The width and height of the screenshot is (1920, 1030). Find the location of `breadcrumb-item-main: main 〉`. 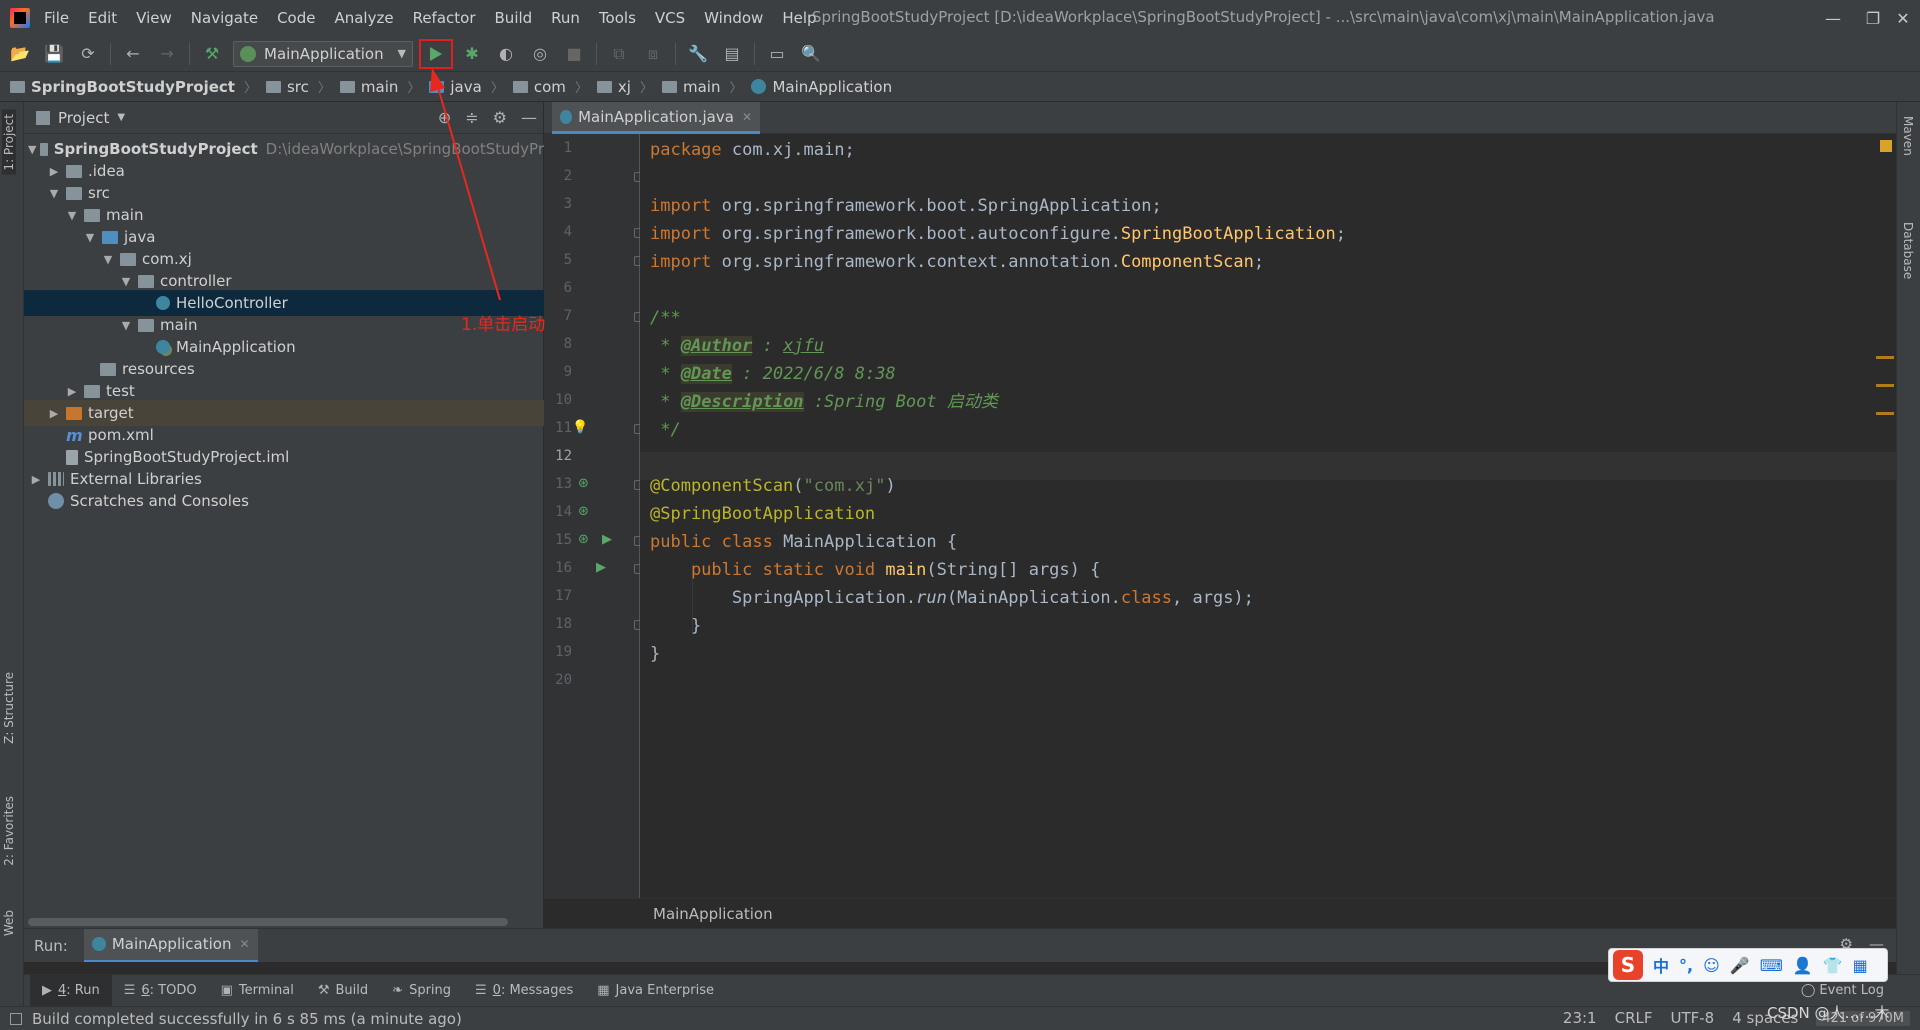

breadcrumb-item-main: main 〉 is located at coordinates (384, 86).